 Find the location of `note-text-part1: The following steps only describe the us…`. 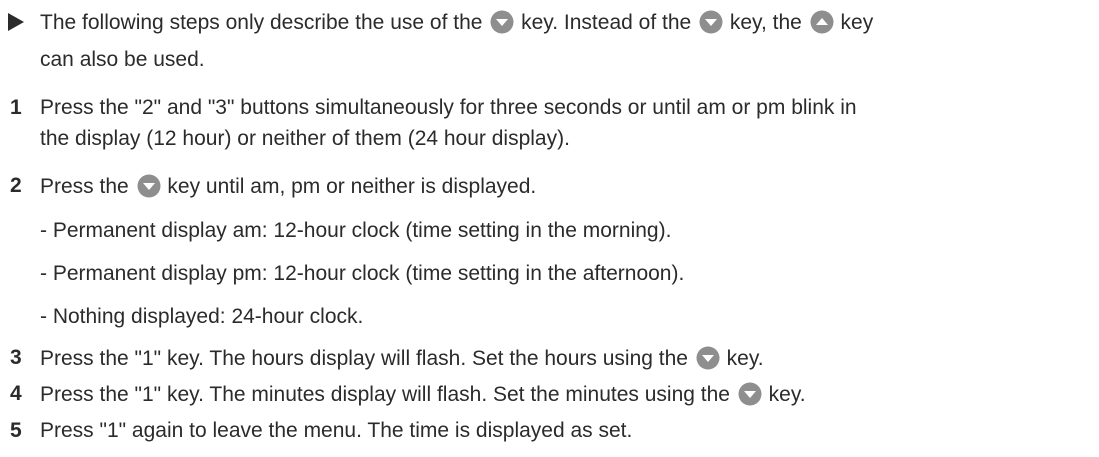

note-text-part1: The following steps only describe the us… is located at coordinates (261, 22).